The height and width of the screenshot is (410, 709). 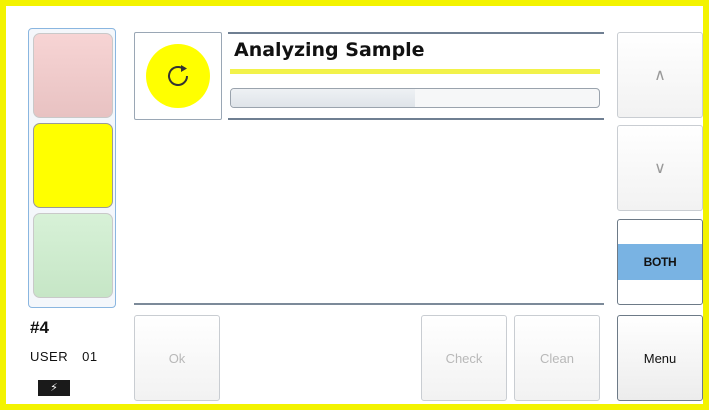 What do you see at coordinates (415, 71) in the screenshot?
I see `status-color-bar` at bounding box center [415, 71].